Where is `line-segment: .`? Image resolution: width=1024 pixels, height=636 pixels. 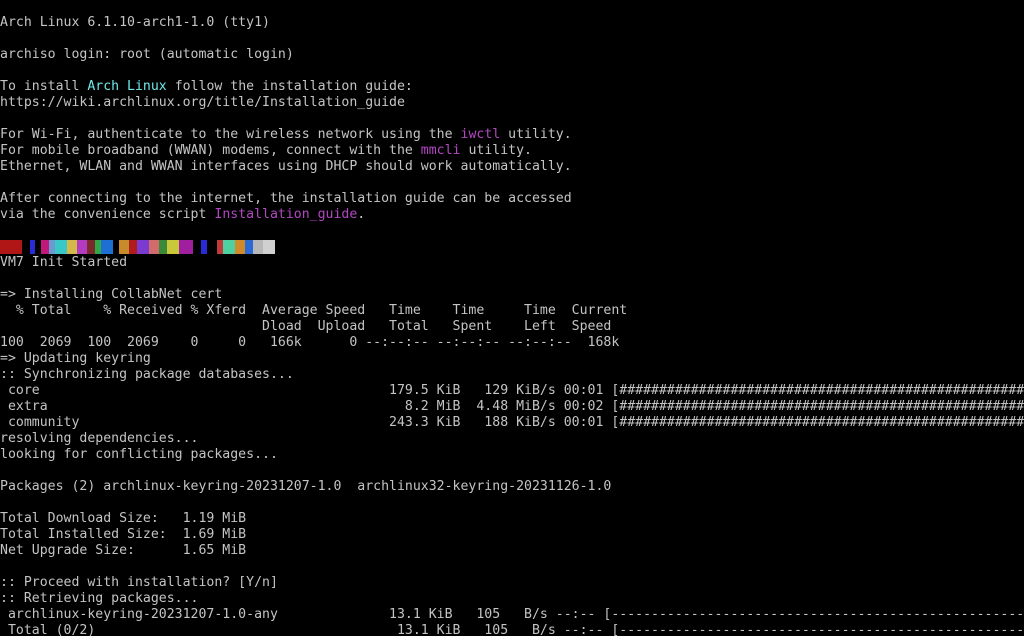
line-segment: . is located at coordinates (361, 214).